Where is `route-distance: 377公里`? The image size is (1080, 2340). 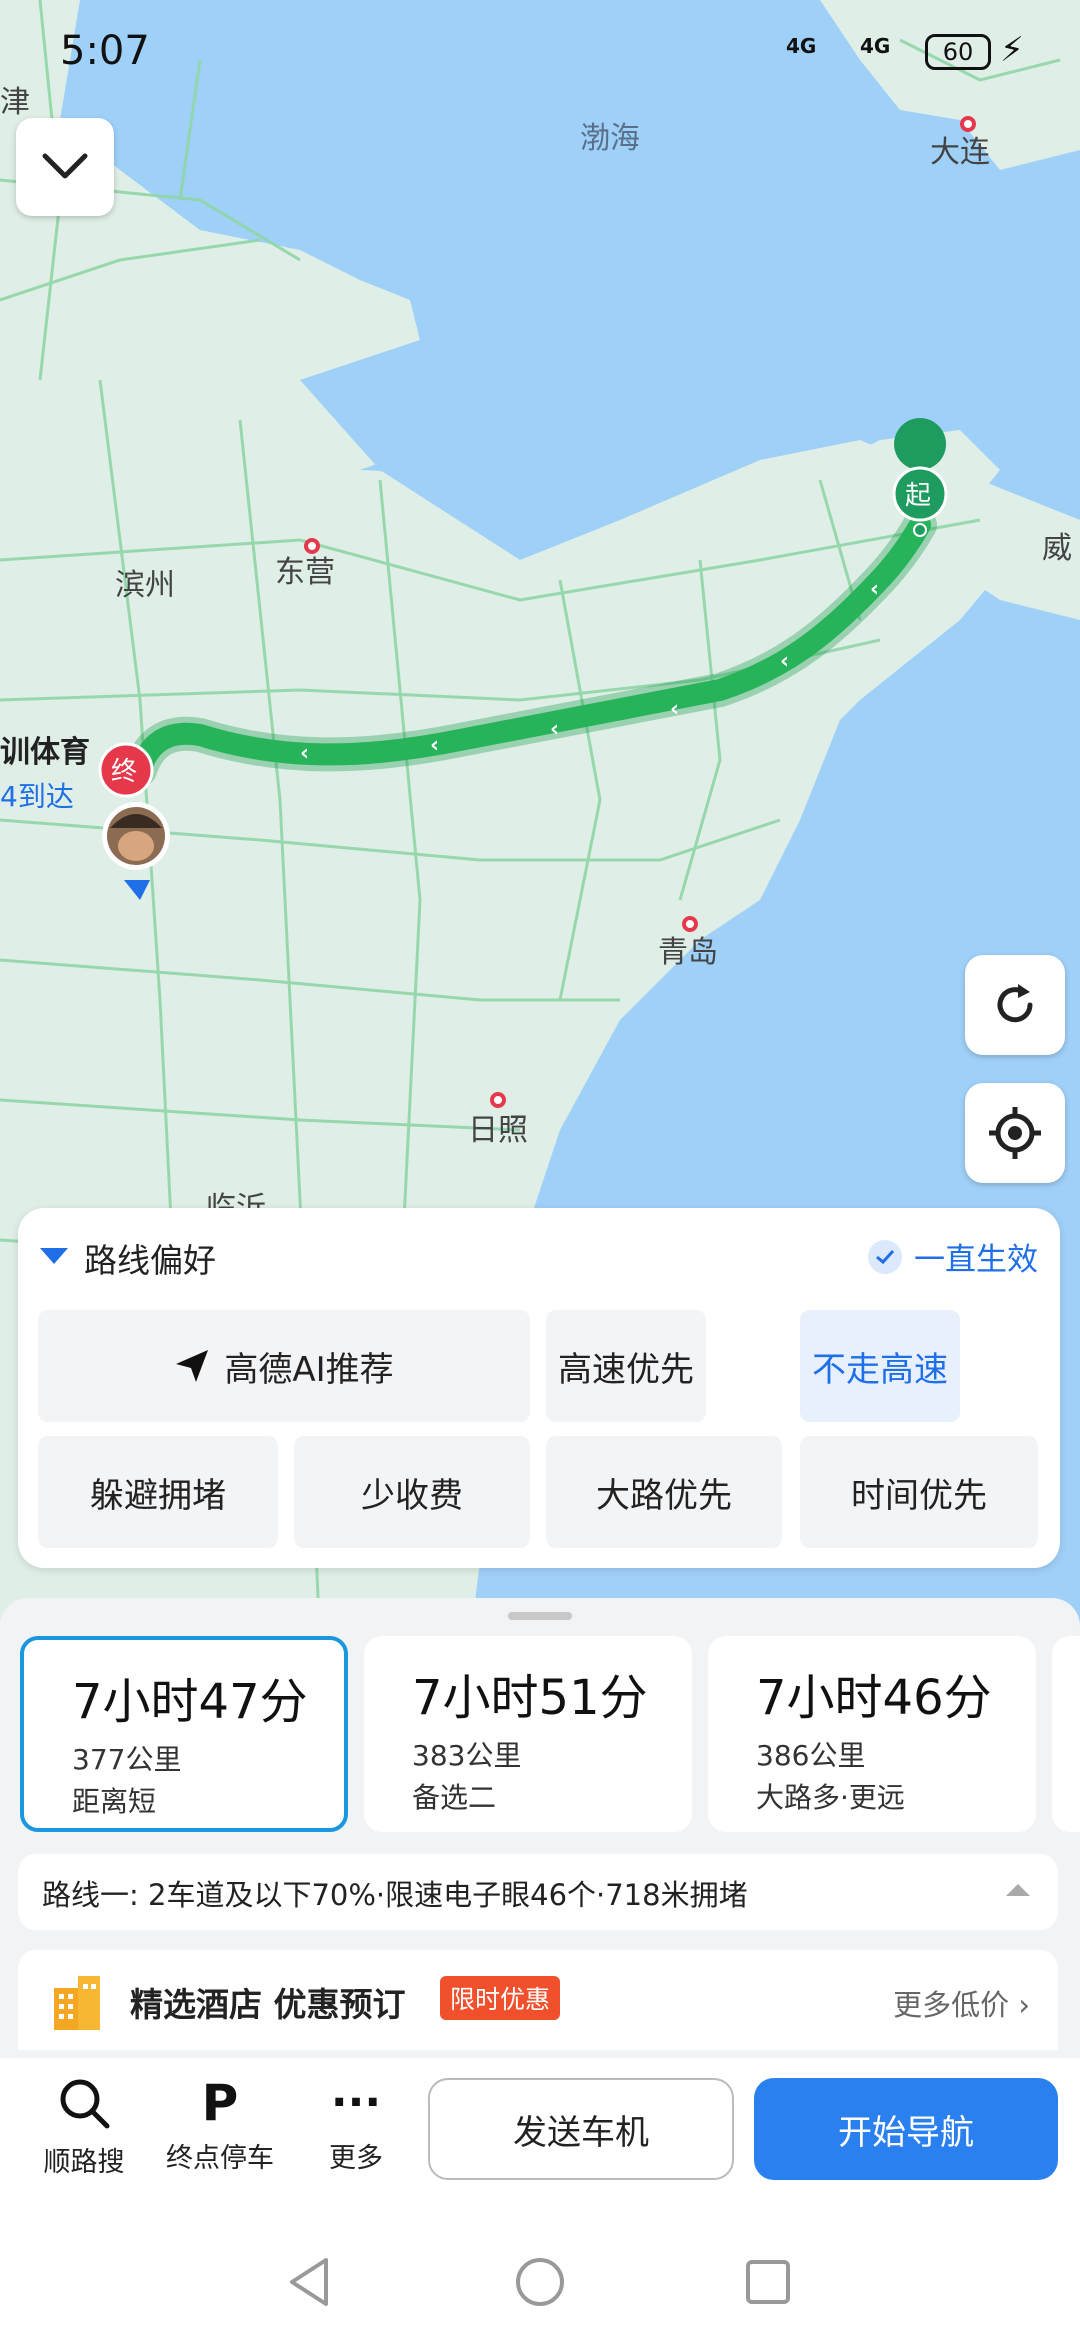 route-distance: 377公里 is located at coordinates (127, 1759).